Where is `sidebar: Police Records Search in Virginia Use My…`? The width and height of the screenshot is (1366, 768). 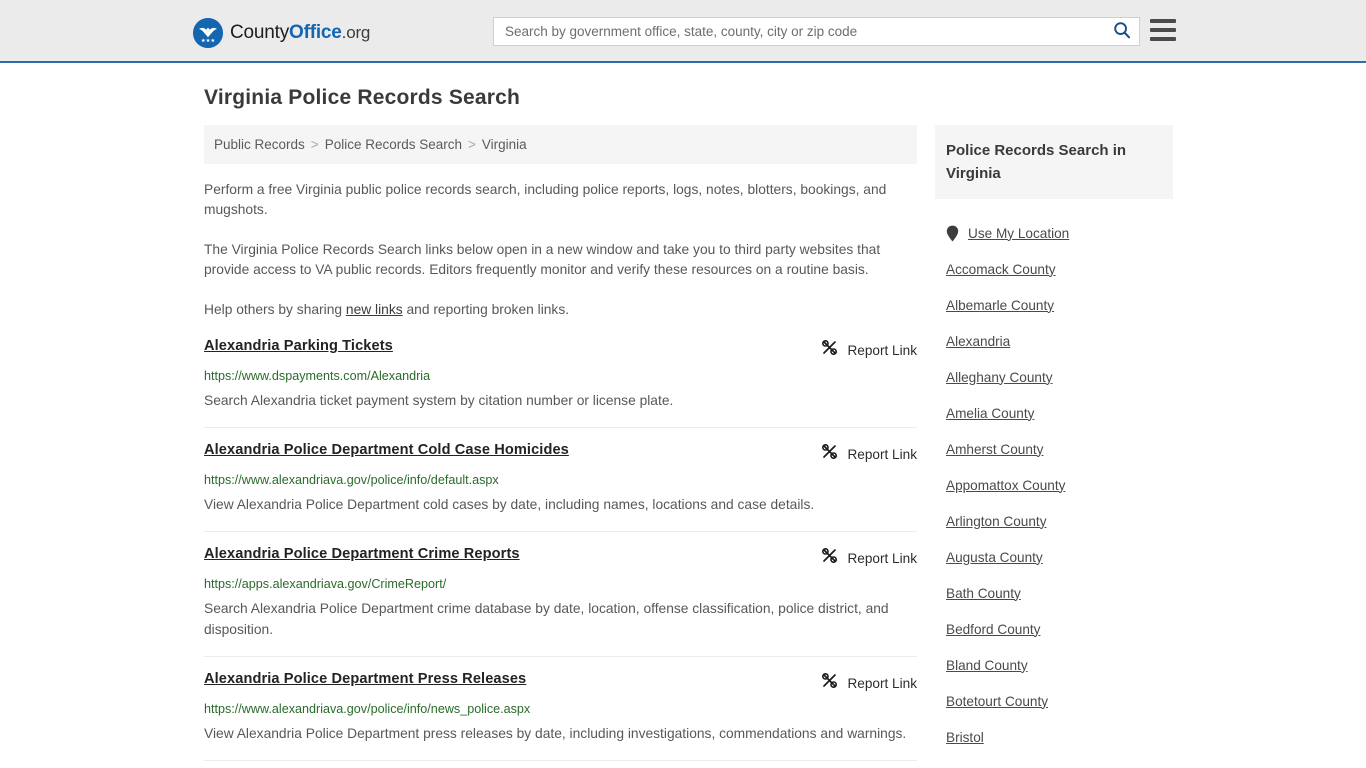 sidebar: Police Records Search in Virginia Use My… is located at coordinates (1054, 446).